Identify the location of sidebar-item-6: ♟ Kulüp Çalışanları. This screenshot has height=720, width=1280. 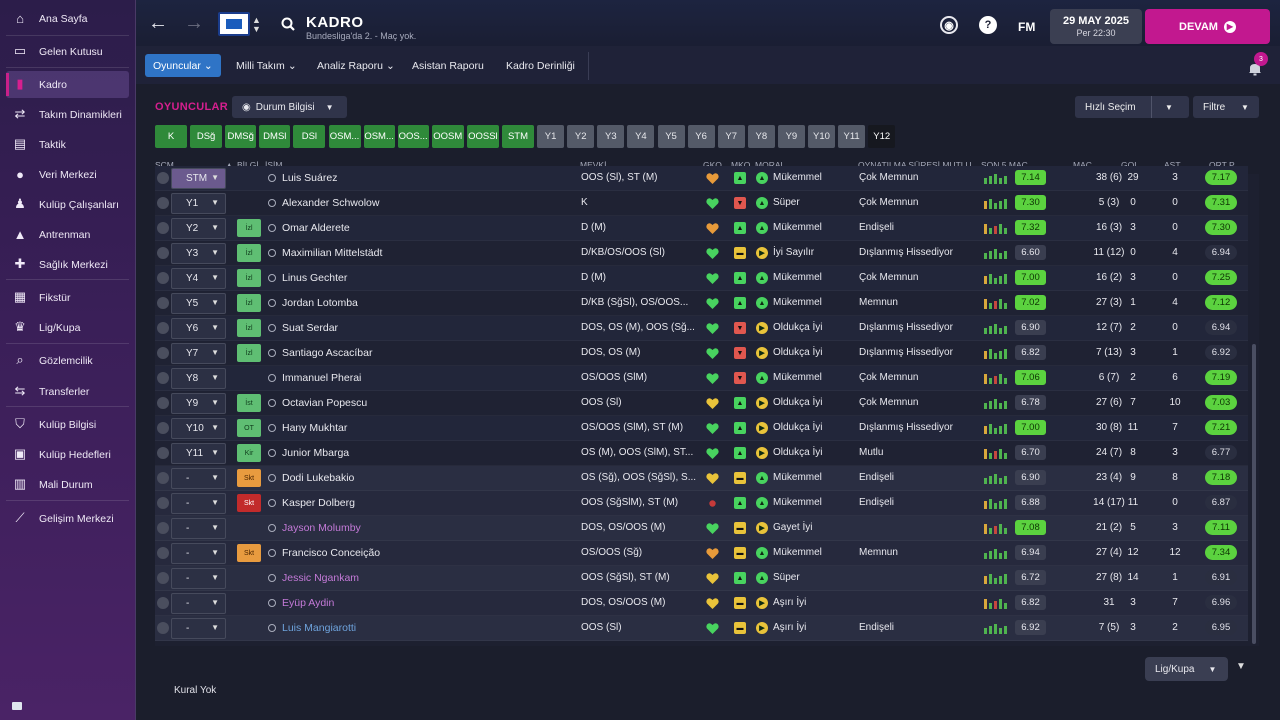
(67, 204).